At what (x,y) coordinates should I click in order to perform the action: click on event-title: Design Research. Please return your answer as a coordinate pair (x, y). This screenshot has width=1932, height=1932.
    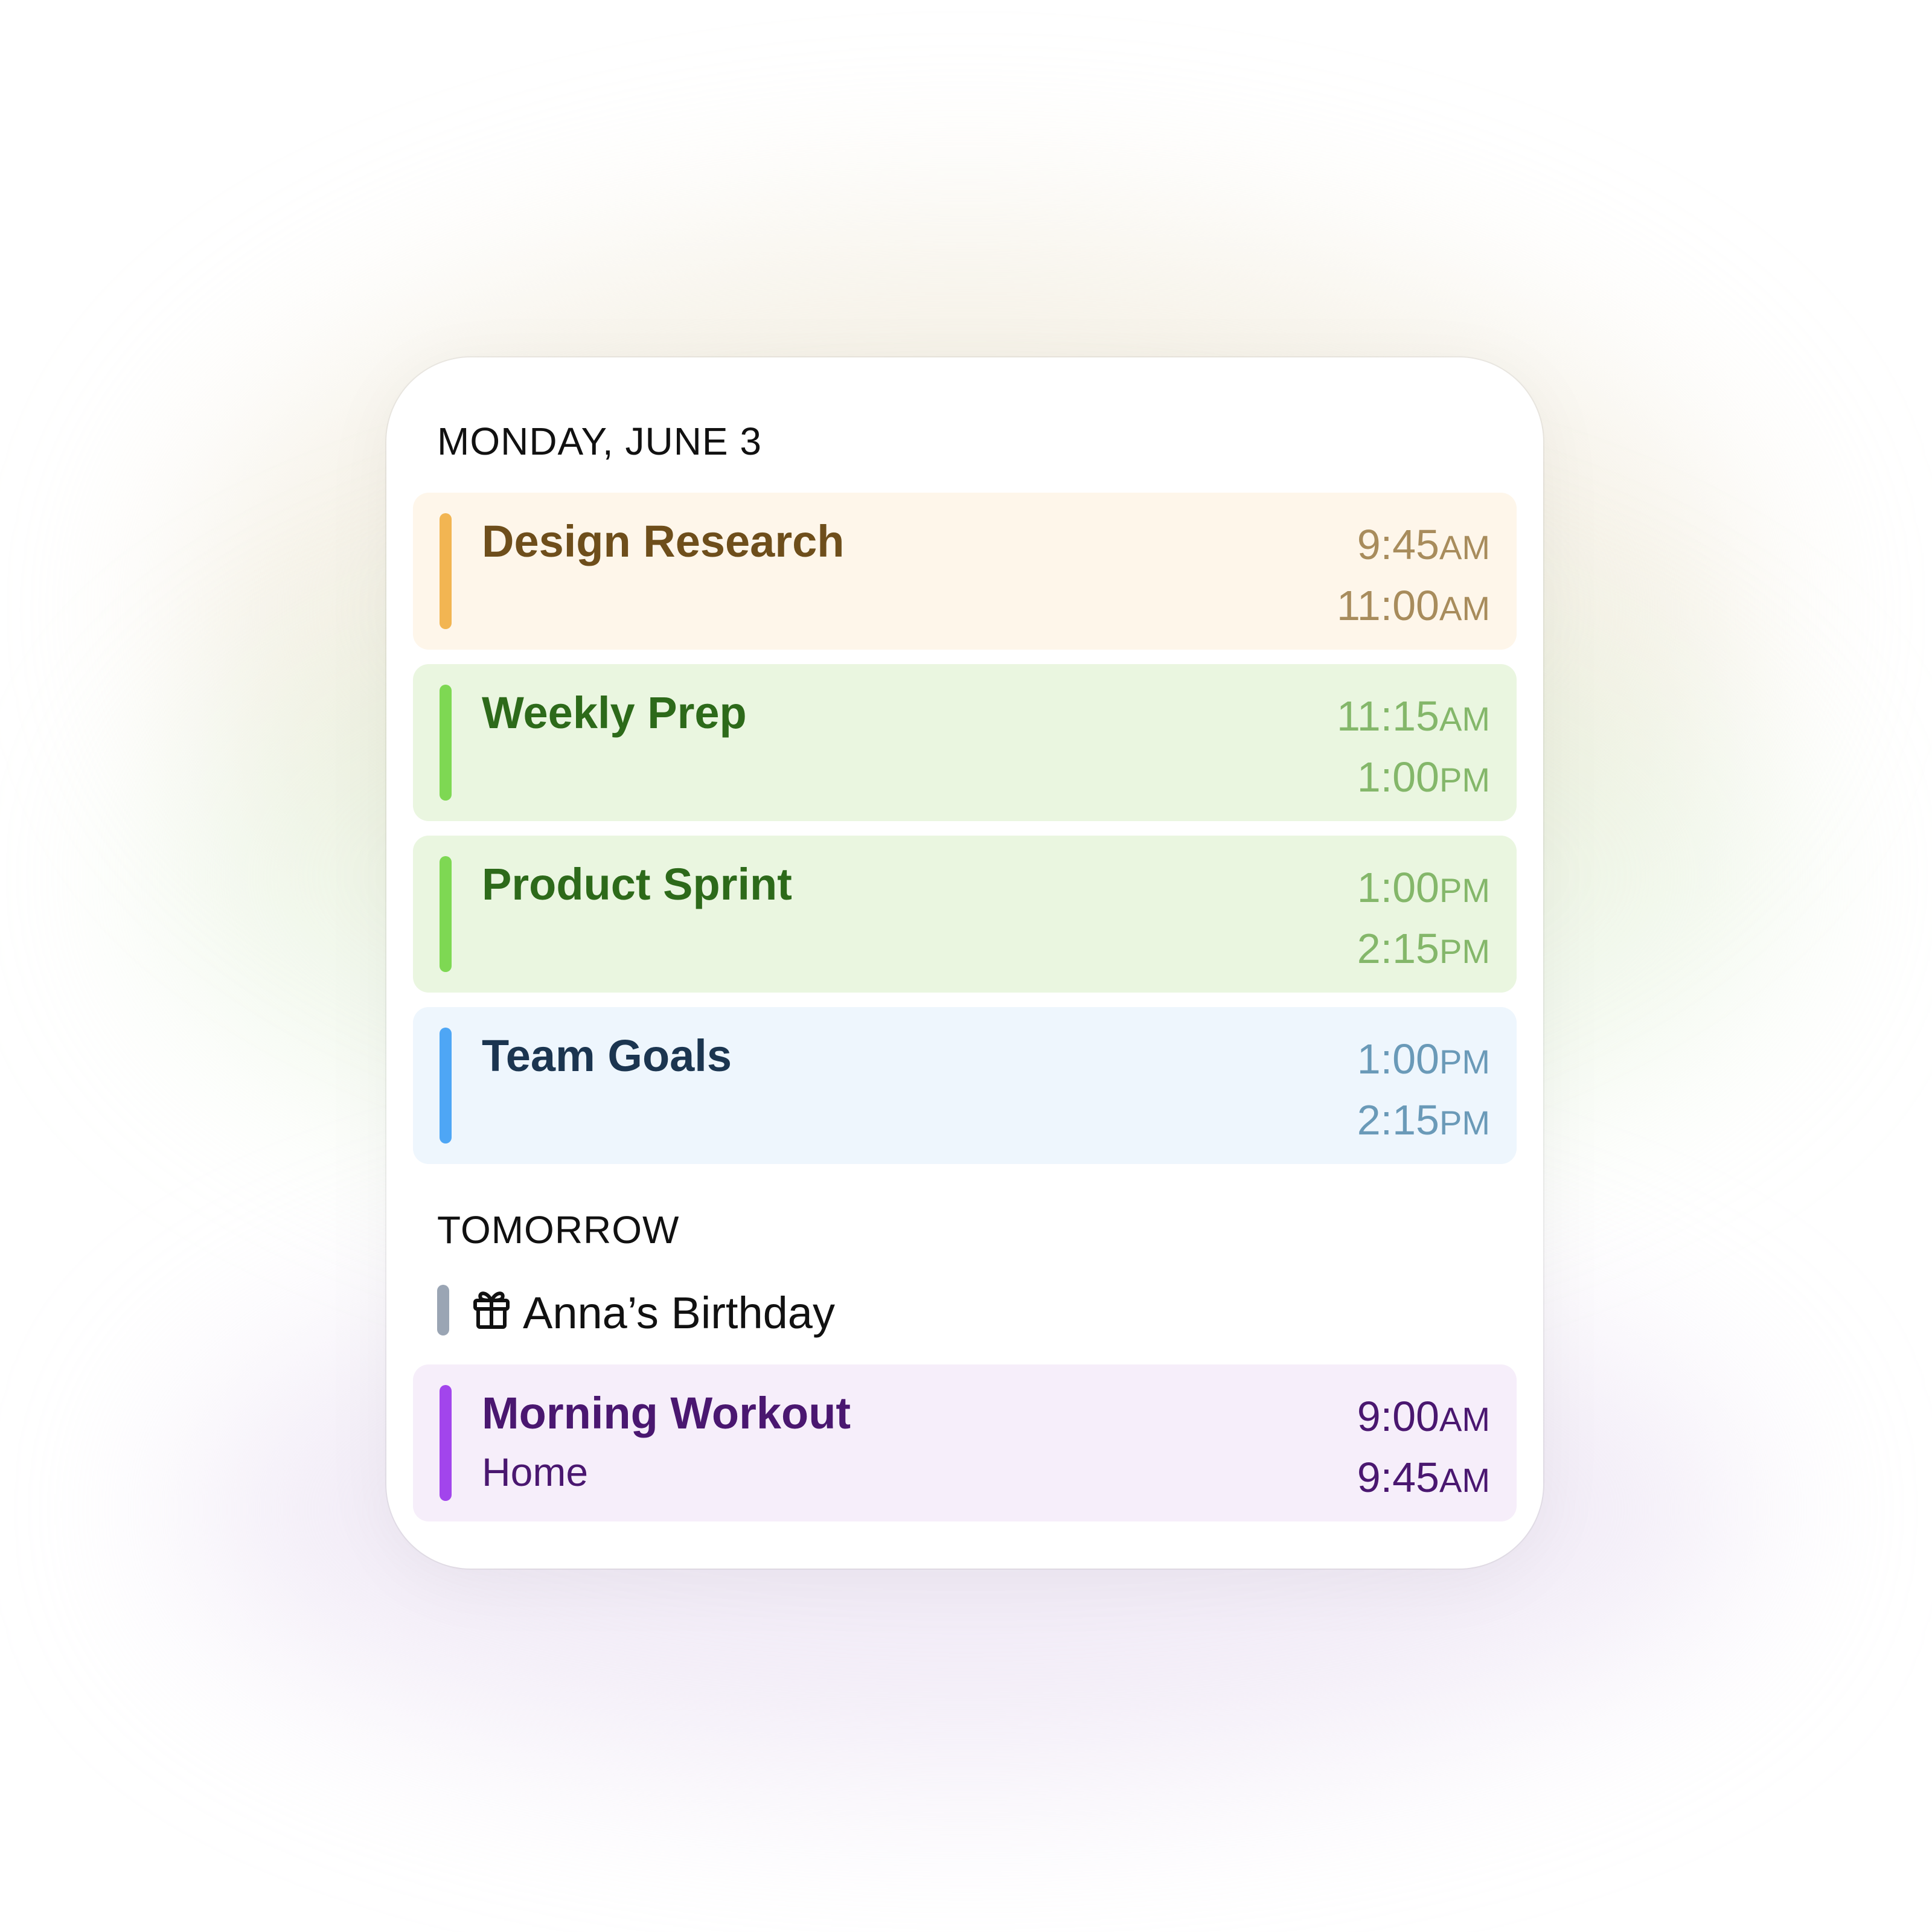
    Looking at the image, I should click on (664, 541).